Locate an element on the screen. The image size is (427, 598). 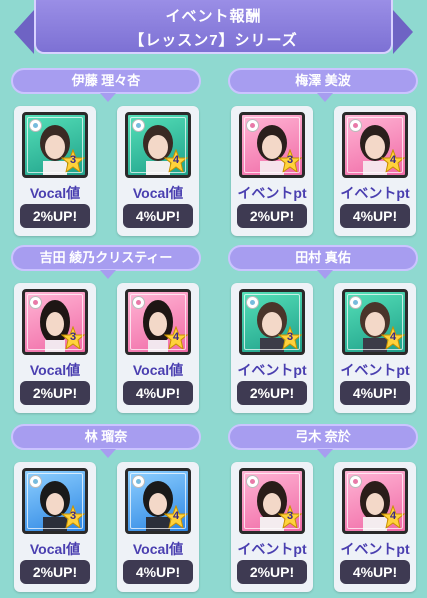
member-name-pill: 吉田 綾乃クリスティー is located at coordinates (106, 262).